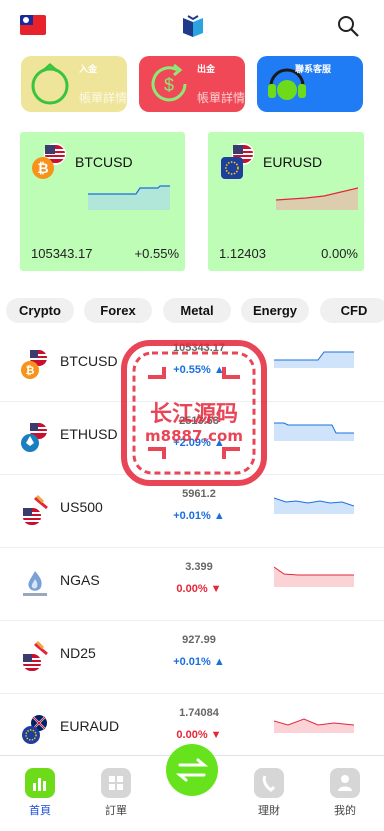 This screenshot has width=384, height=831. Describe the element at coordinates (33, 25) in the screenshot. I see `taiwan-flag-icon` at that location.